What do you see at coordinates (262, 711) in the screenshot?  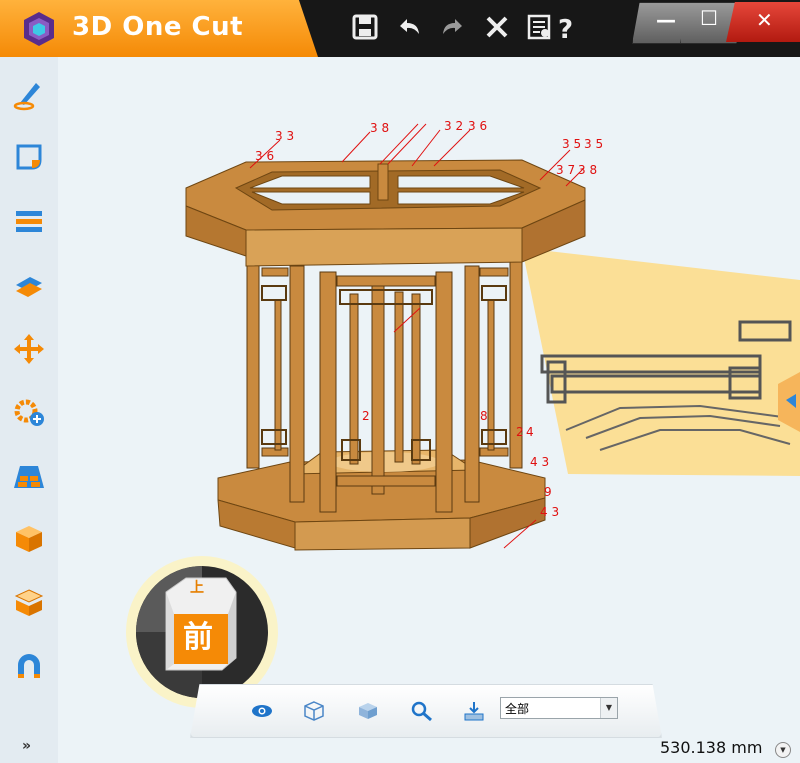 I see `eye-icon` at bounding box center [262, 711].